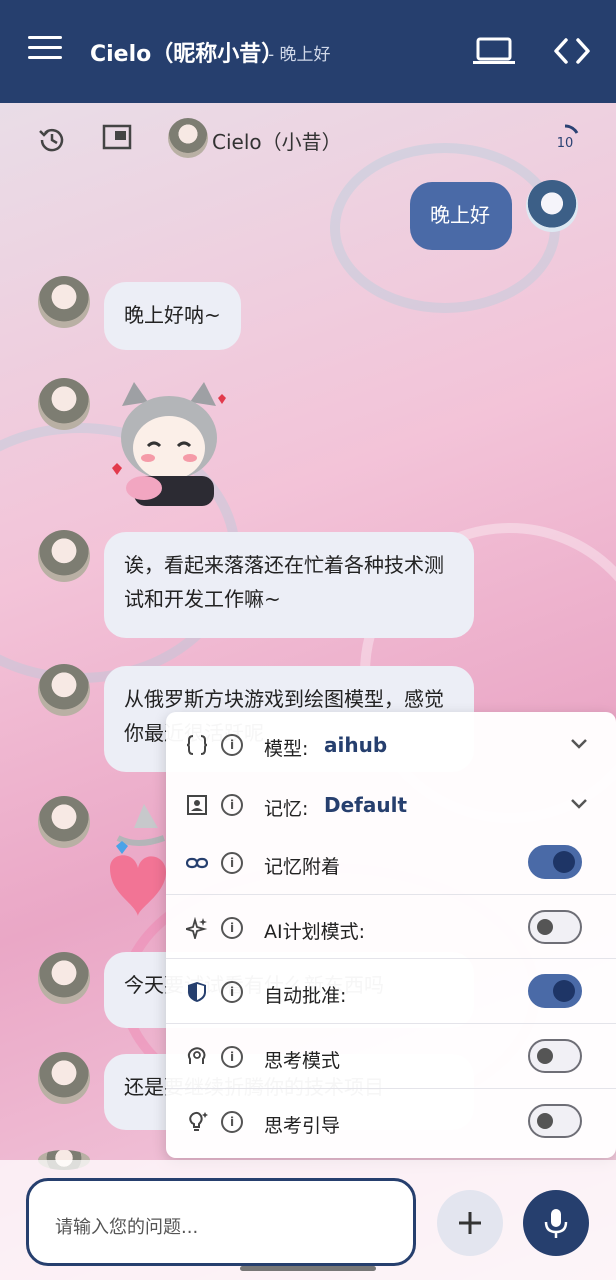  What do you see at coordinates (305, 996) in the screenshot?
I see `auto-approve-label: 自动批准:` at bounding box center [305, 996].